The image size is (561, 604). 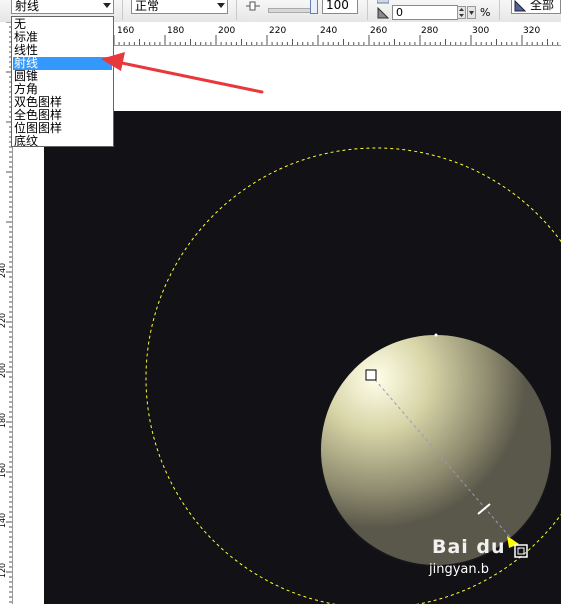 I want to click on edge-pad-icon, so click(x=383, y=2).